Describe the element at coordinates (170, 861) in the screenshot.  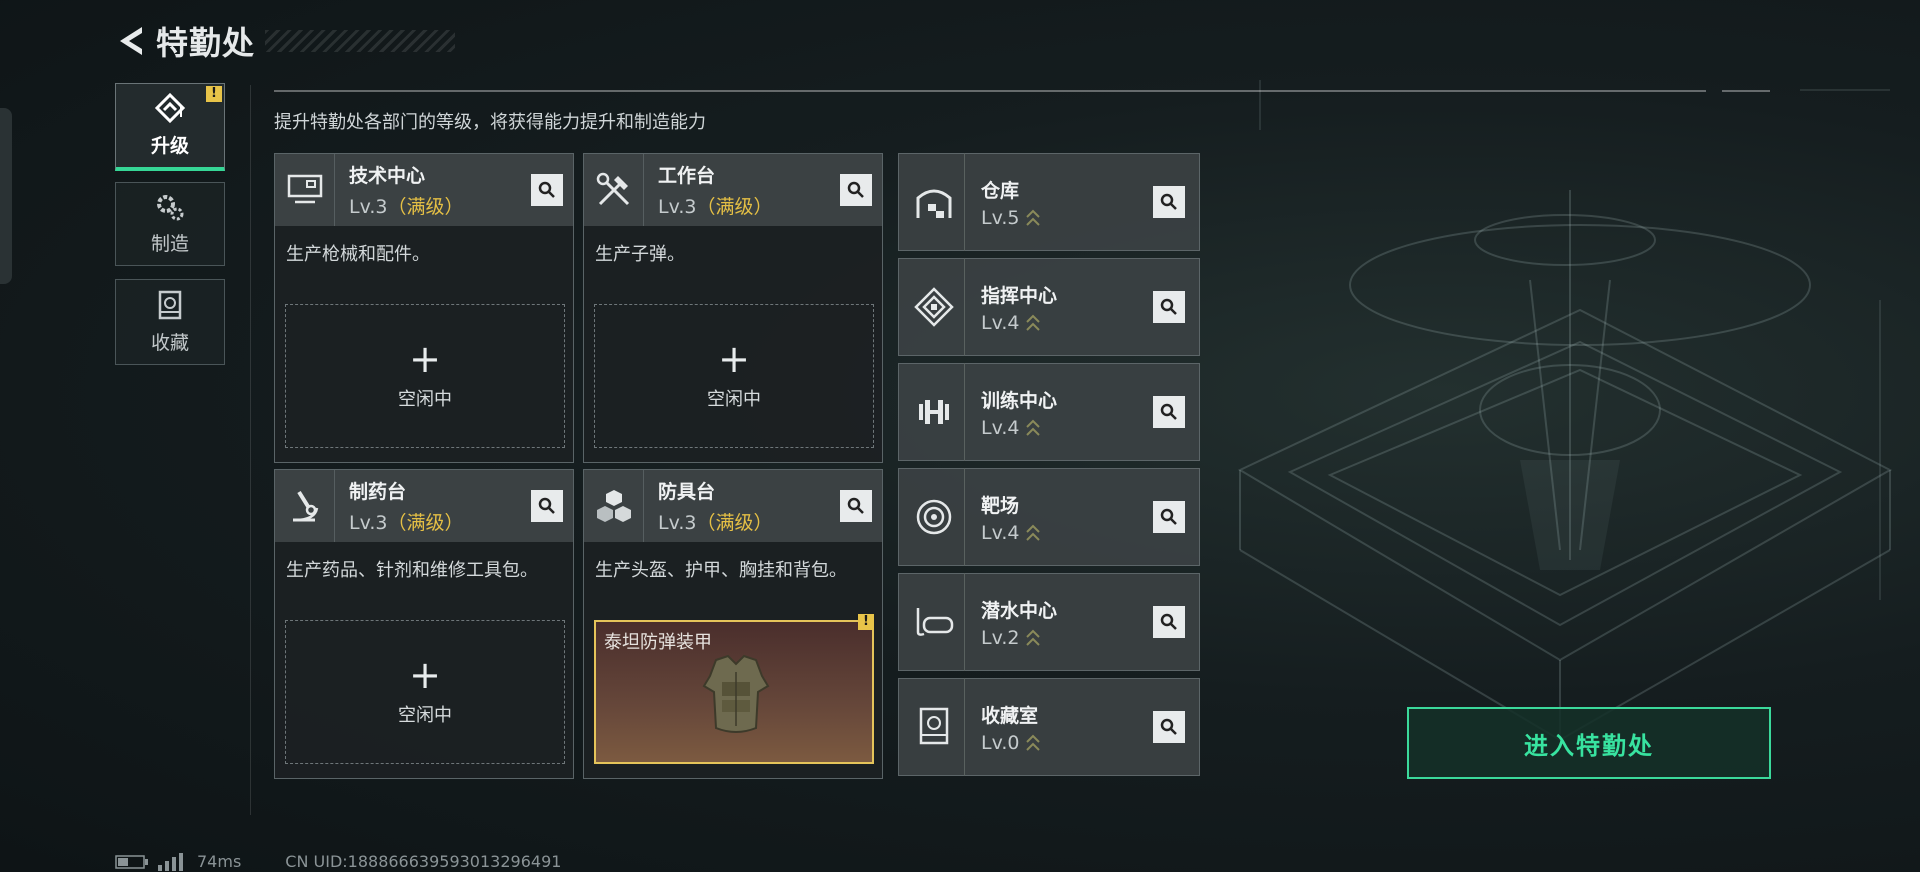
I see `signal-icon` at that location.